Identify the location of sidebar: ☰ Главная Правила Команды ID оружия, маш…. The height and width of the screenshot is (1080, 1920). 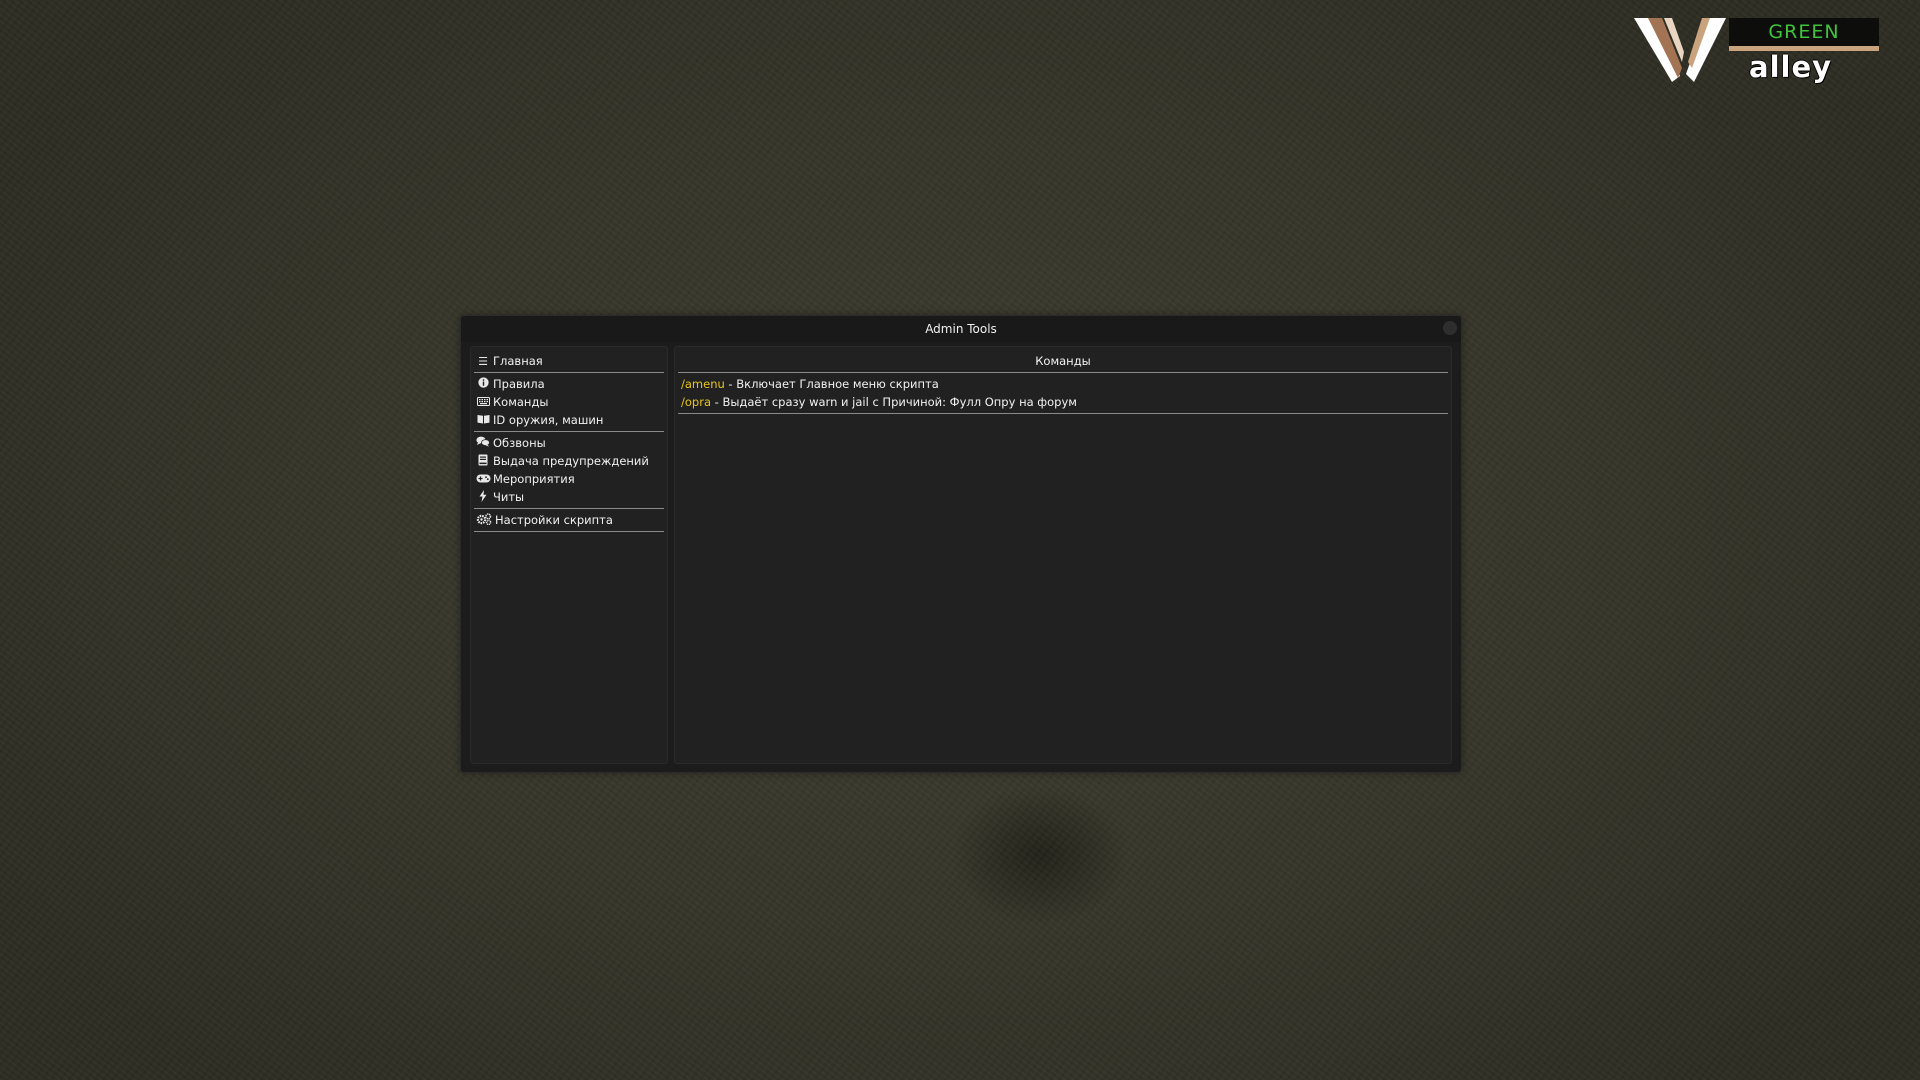
(569, 555).